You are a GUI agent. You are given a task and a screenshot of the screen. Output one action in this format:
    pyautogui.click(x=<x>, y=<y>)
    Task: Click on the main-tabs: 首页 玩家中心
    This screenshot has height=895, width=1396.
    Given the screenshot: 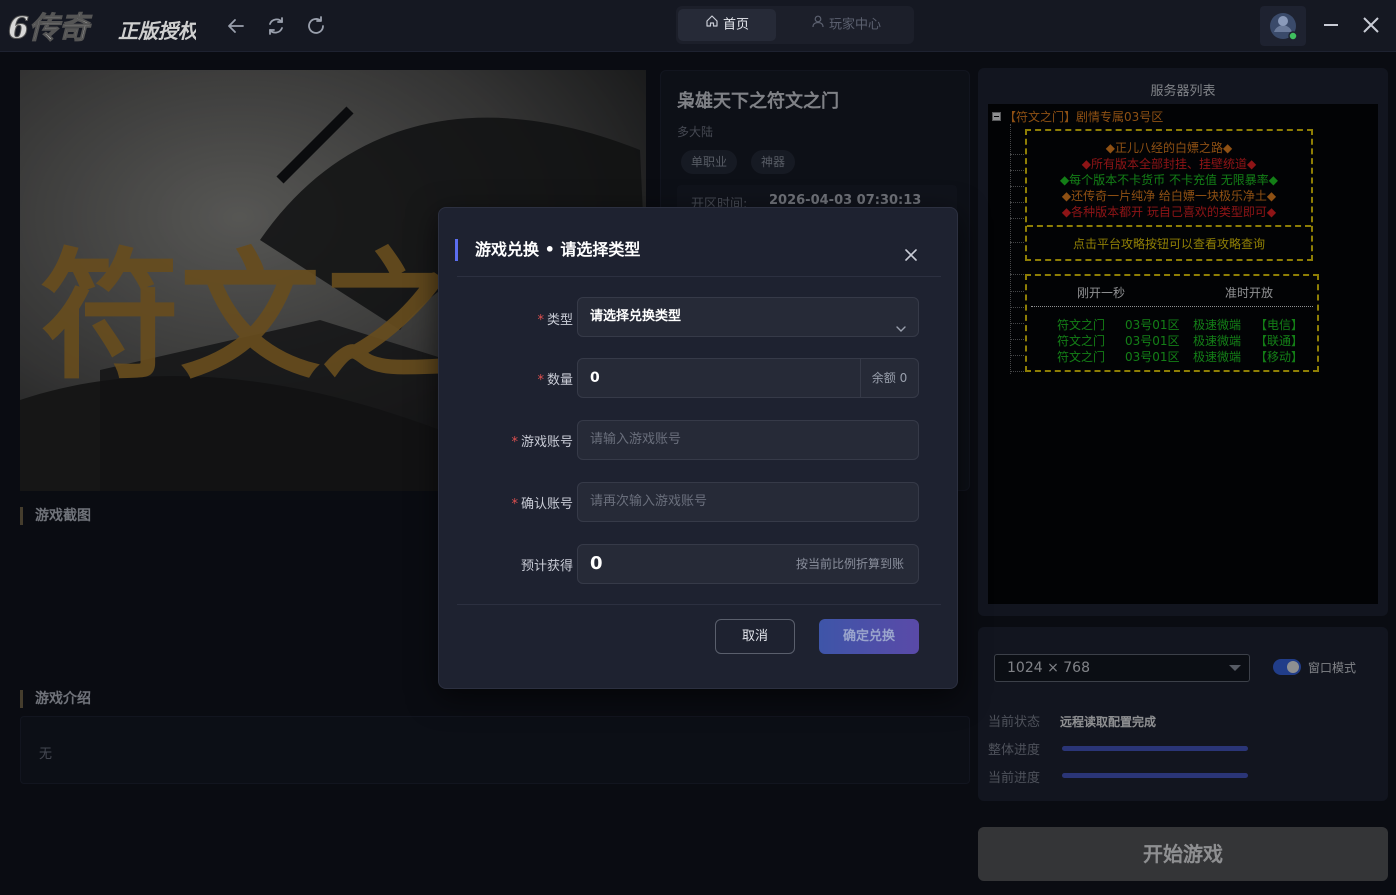 What is the action you would take?
    pyautogui.click(x=795, y=25)
    